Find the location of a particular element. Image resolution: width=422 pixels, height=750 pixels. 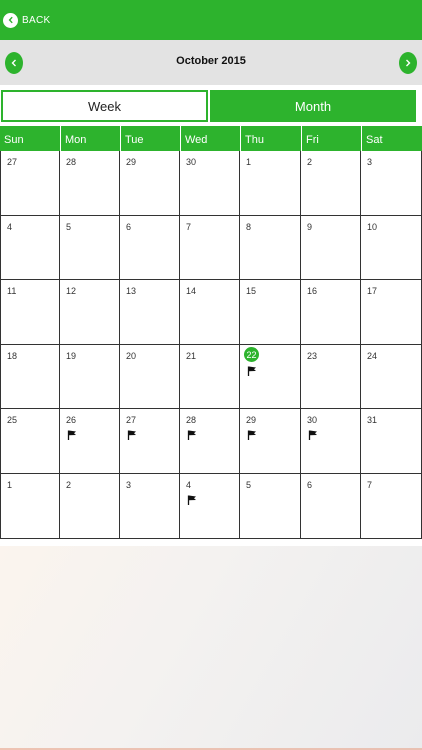

chevron-right-icon is located at coordinates (408, 63).